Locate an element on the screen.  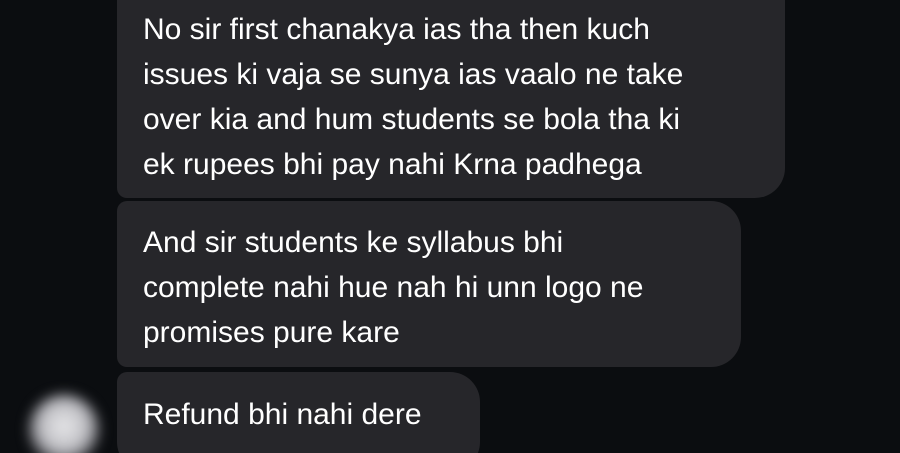
message-bubble: Refund bhi nahi dere is located at coordinates (298, 412).